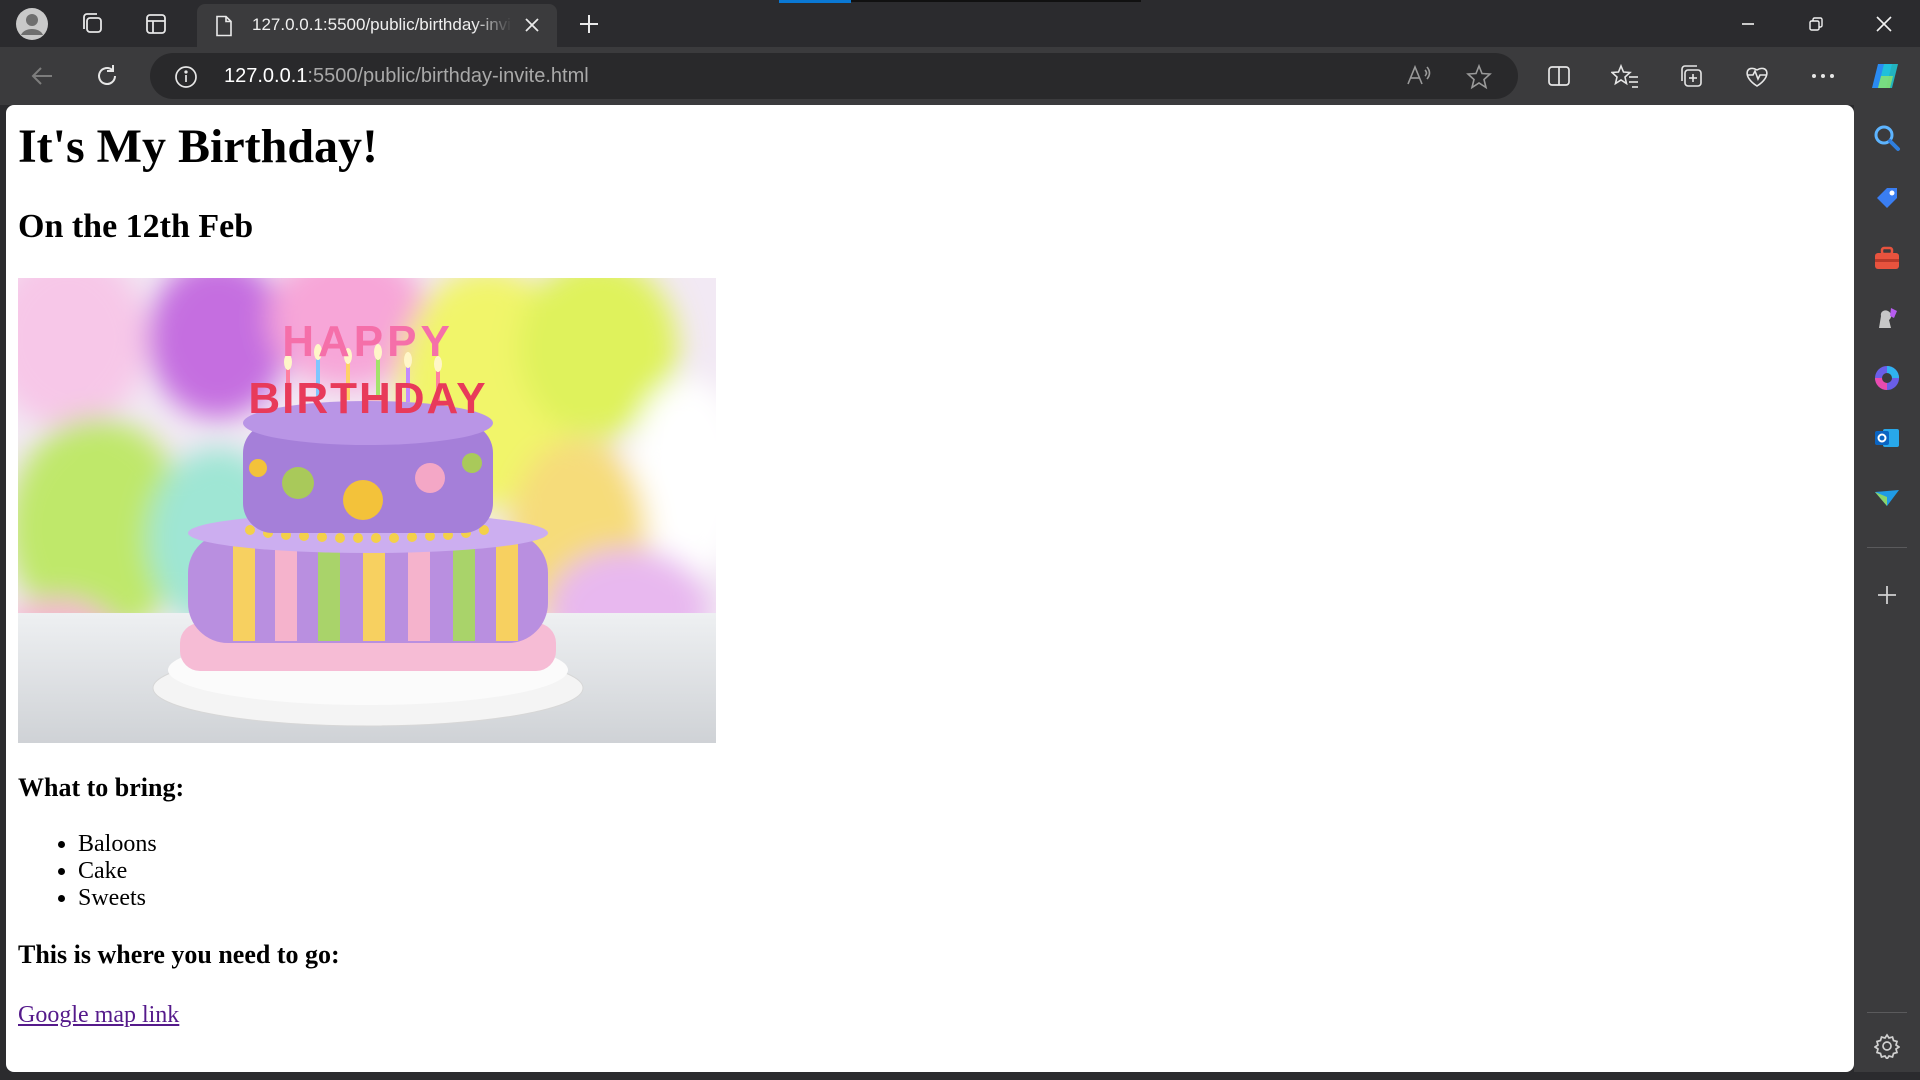 This screenshot has height=1080, width=1920. Describe the element at coordinates (98, 1015) in the screenshot. I see `google-map-link: Google map link` at that location.